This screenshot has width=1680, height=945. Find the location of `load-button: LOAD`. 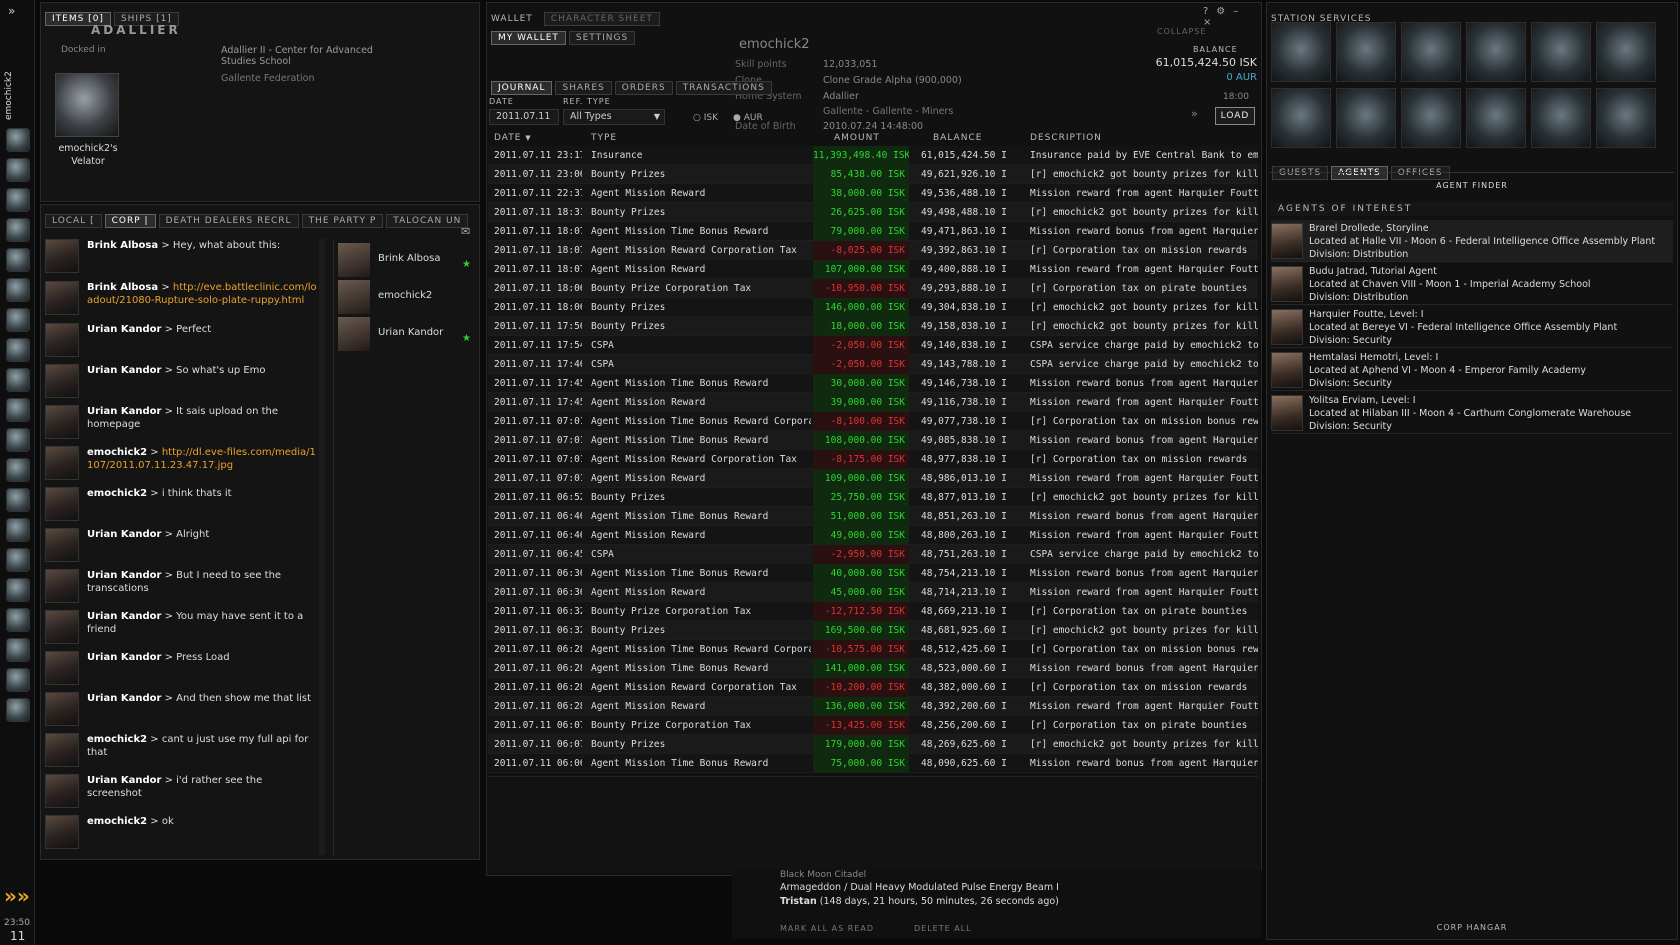

load-button: LOAD is located at coordinates (1235, 116).